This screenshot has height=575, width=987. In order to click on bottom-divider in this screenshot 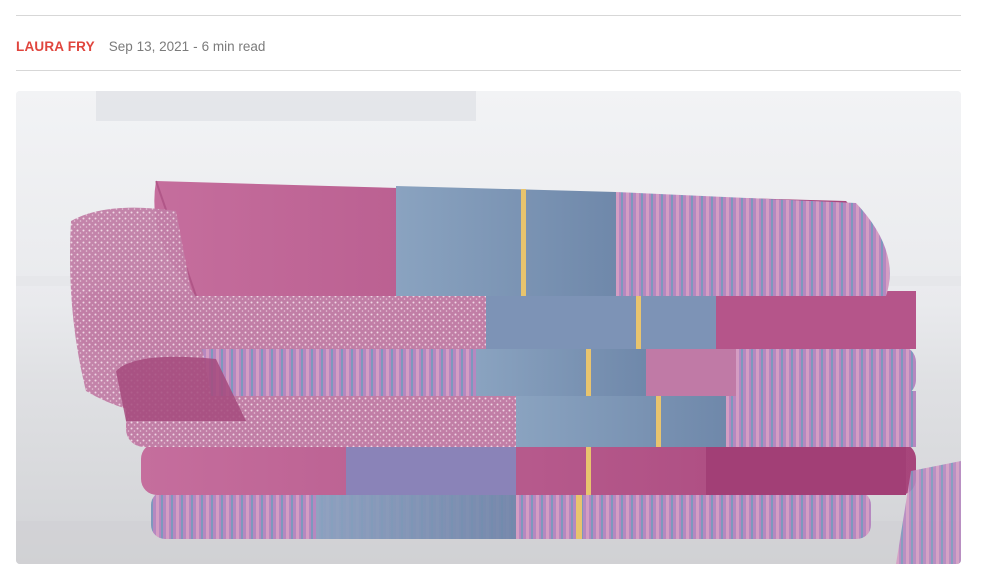, I will do `click(488, 70)`.